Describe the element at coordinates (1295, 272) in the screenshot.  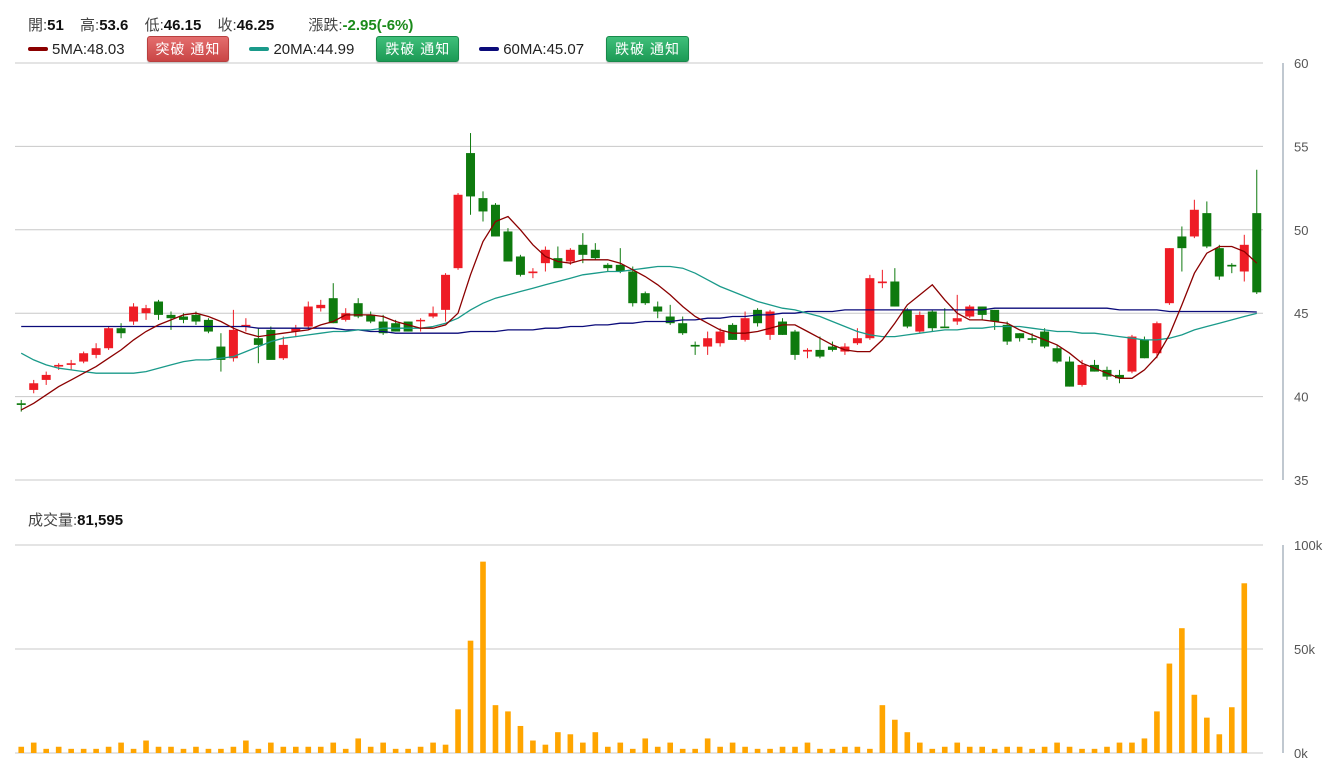
I see `price-y-axis: 60 55 50 45 40 35` at that location.